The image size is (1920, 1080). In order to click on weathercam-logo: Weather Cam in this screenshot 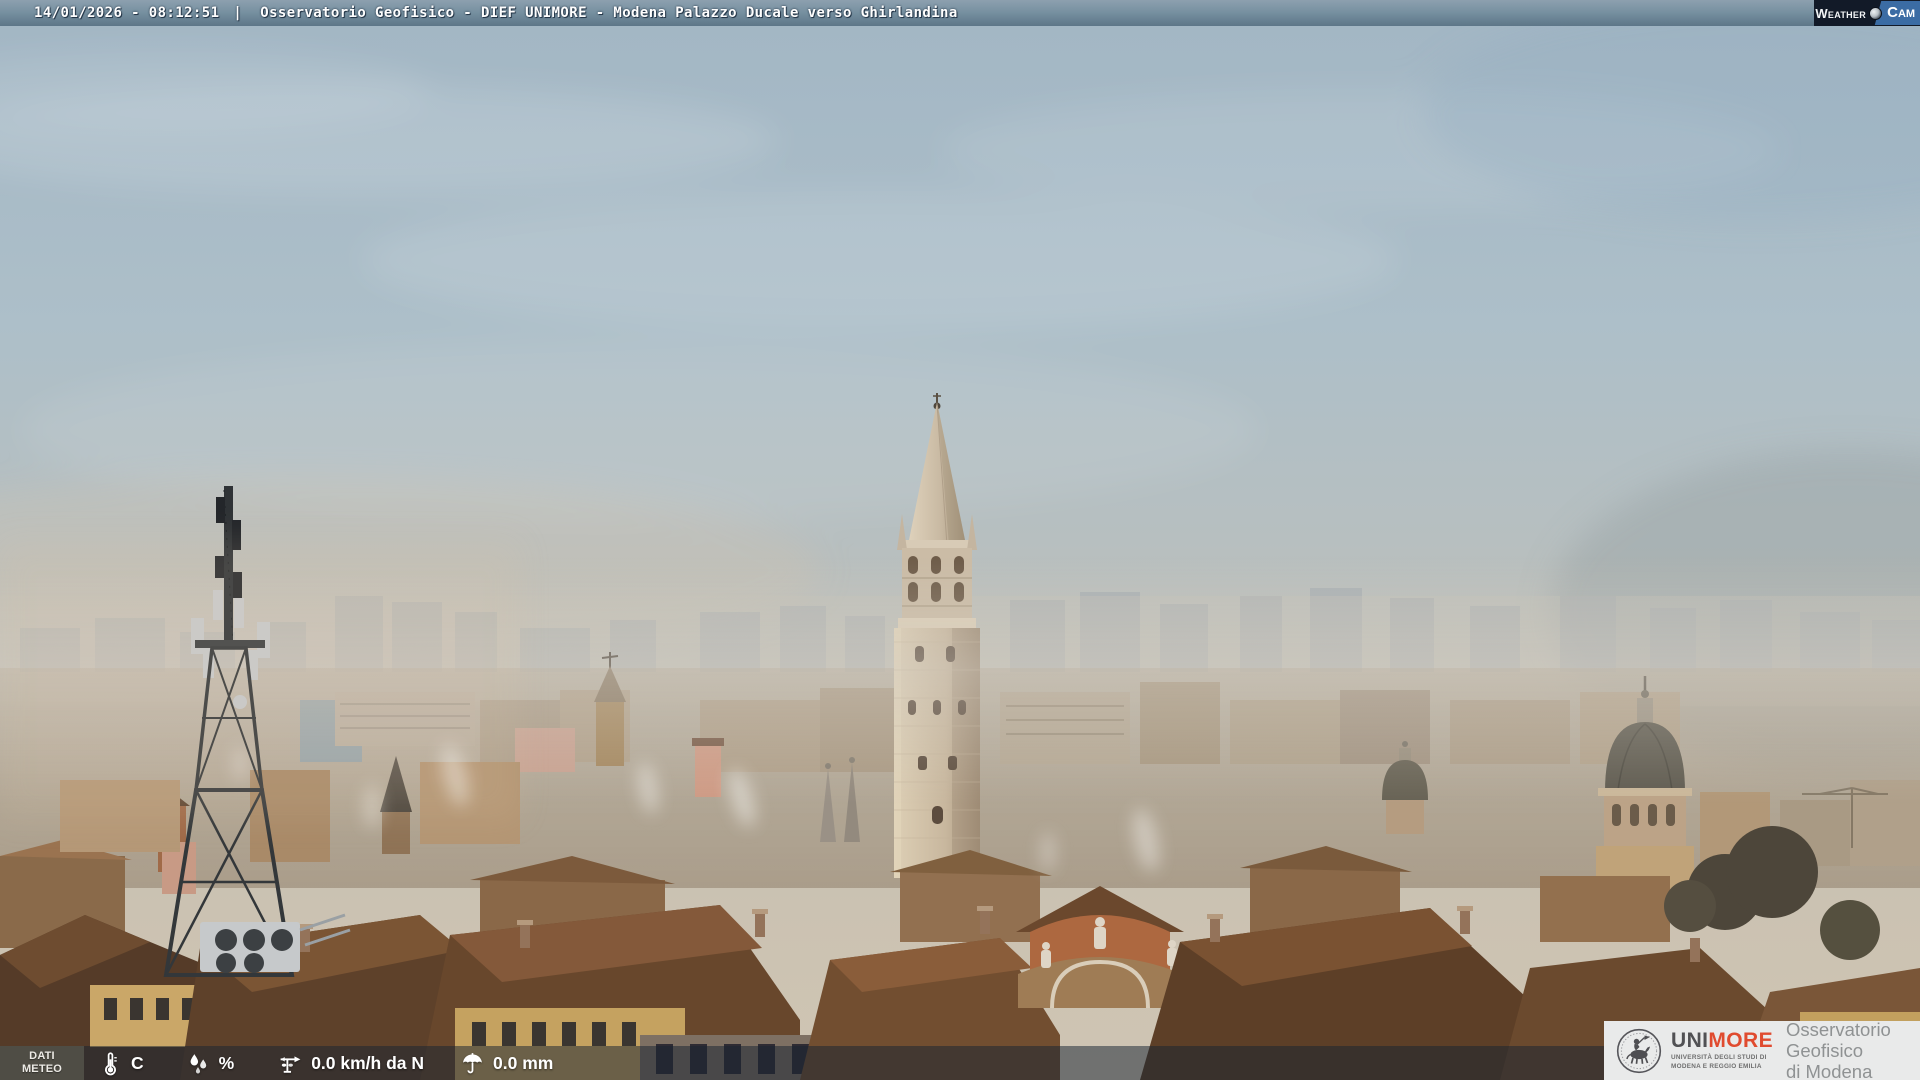, I will do `click(1867, 13)`.